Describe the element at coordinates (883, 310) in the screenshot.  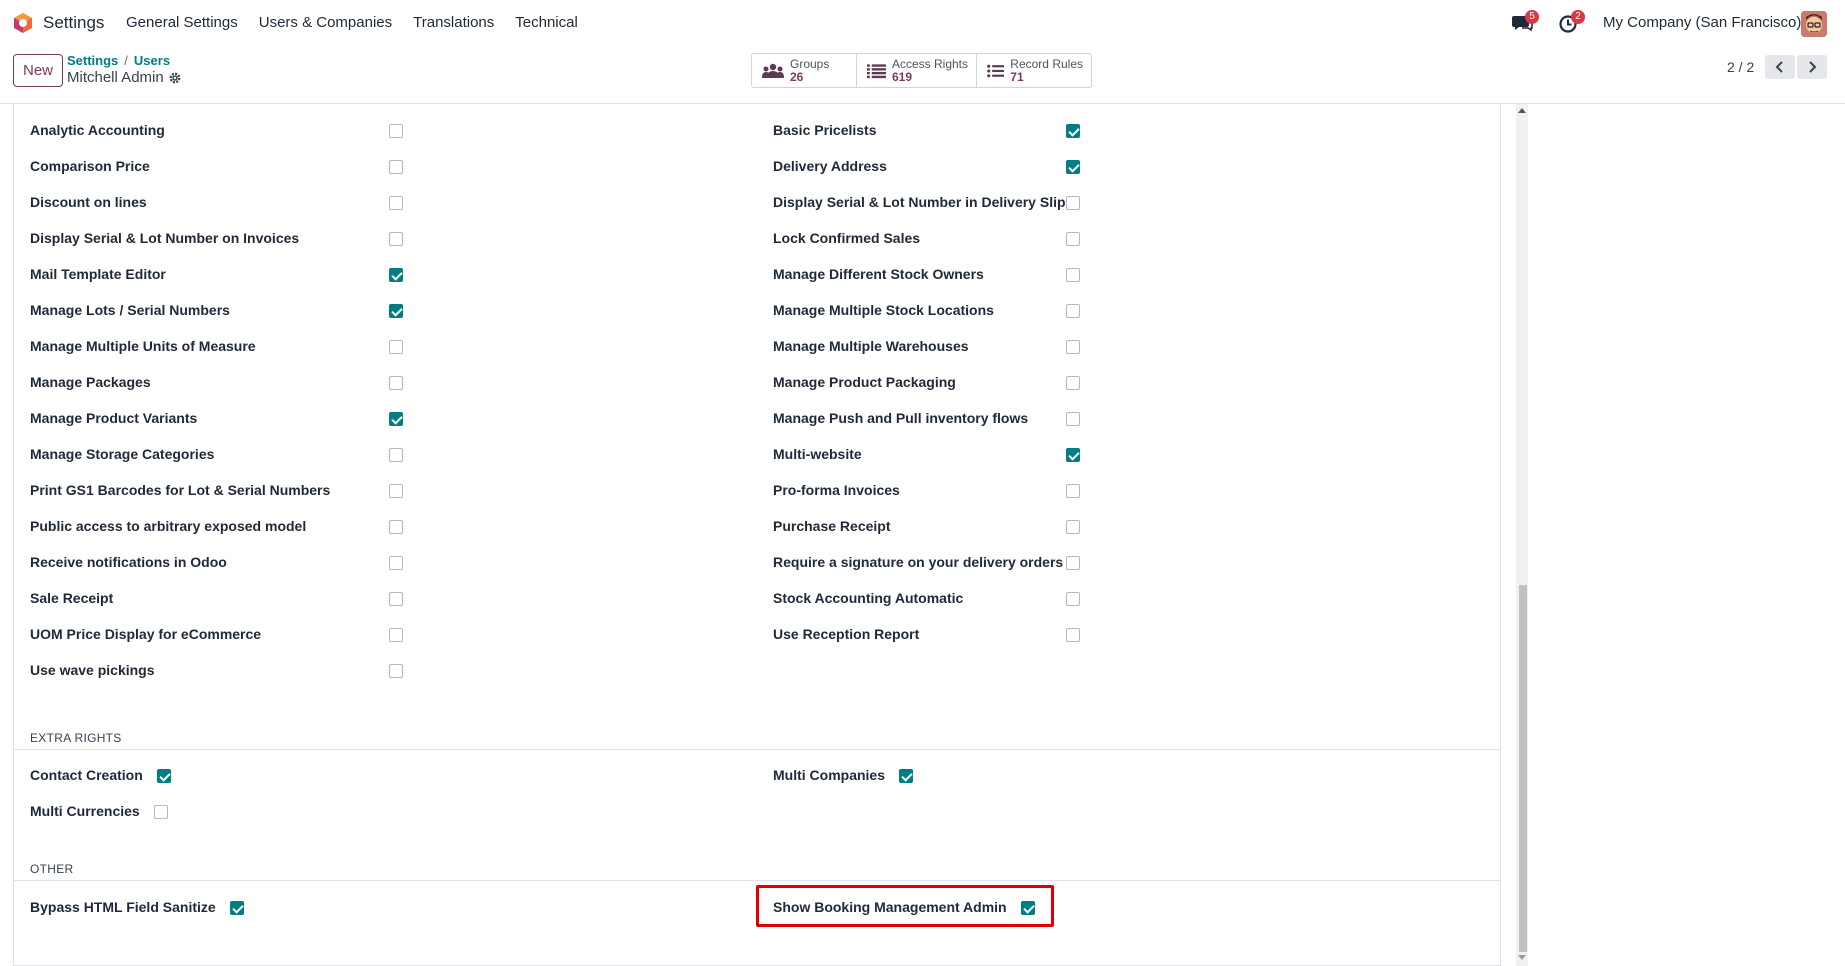
I see `field-label-manage-multiple-stock-locations: Manage Multiple Stock Locations` at that location.